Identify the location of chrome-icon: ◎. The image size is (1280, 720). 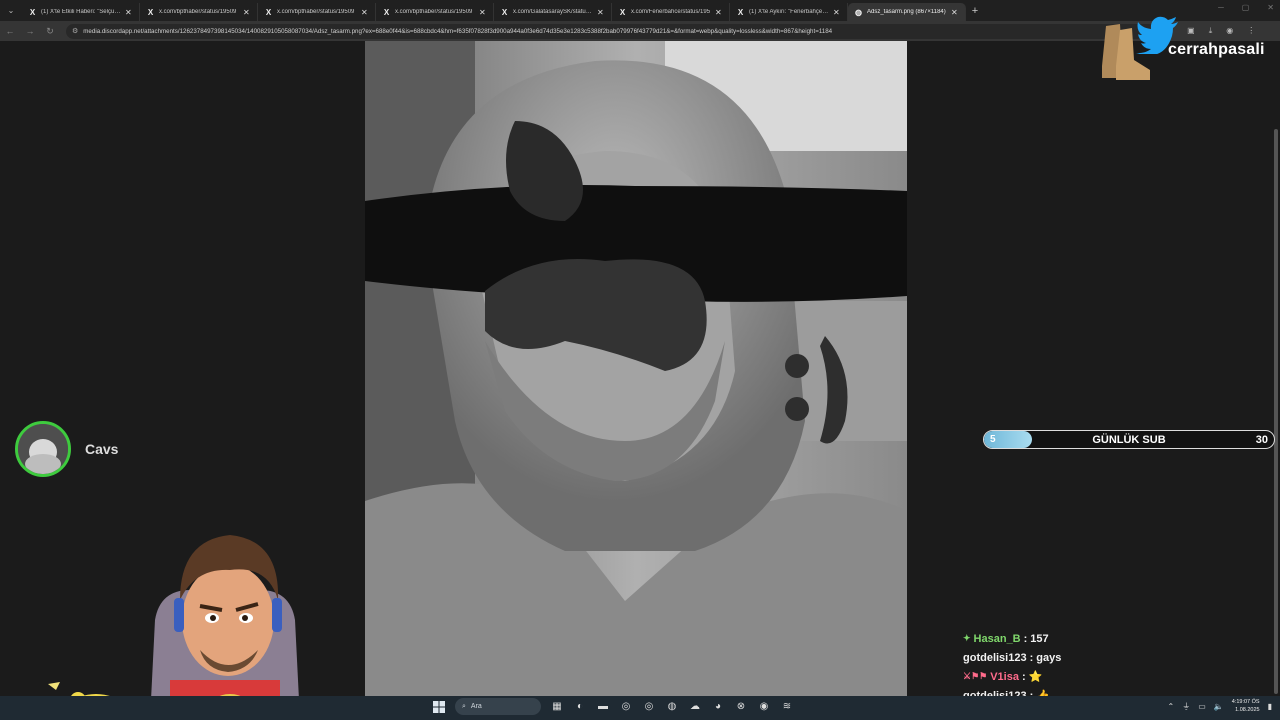
(626, 707).